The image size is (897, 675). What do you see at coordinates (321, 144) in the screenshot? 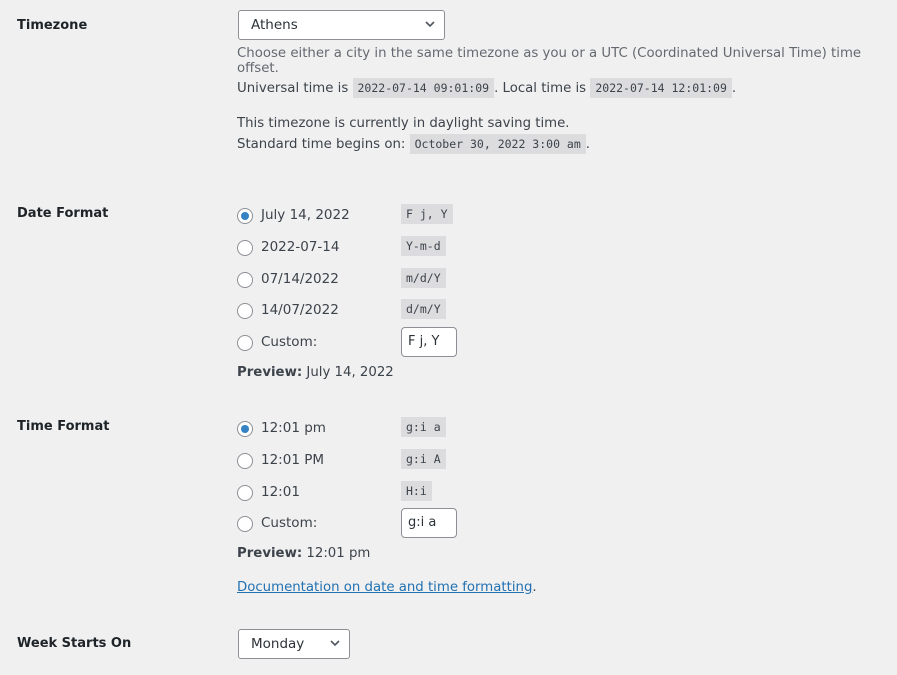
I see `standard-time-prefix: Standard time begins on:` at bounding box center [321, 144].